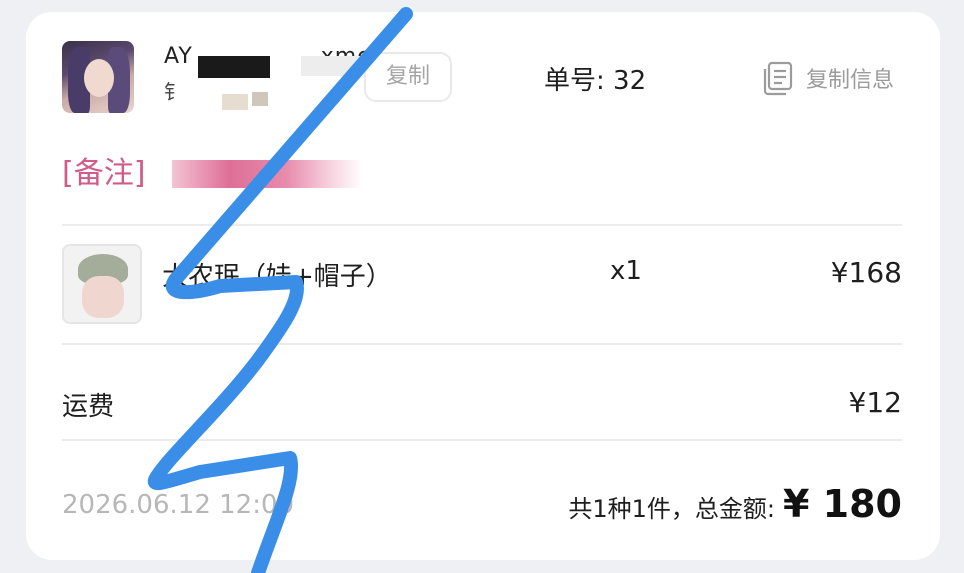  What do you see at coordinates (671, 509) in the screenshot?
I see `summary-label: 共1种1件，总金额:` at bounding box center [671, 509].